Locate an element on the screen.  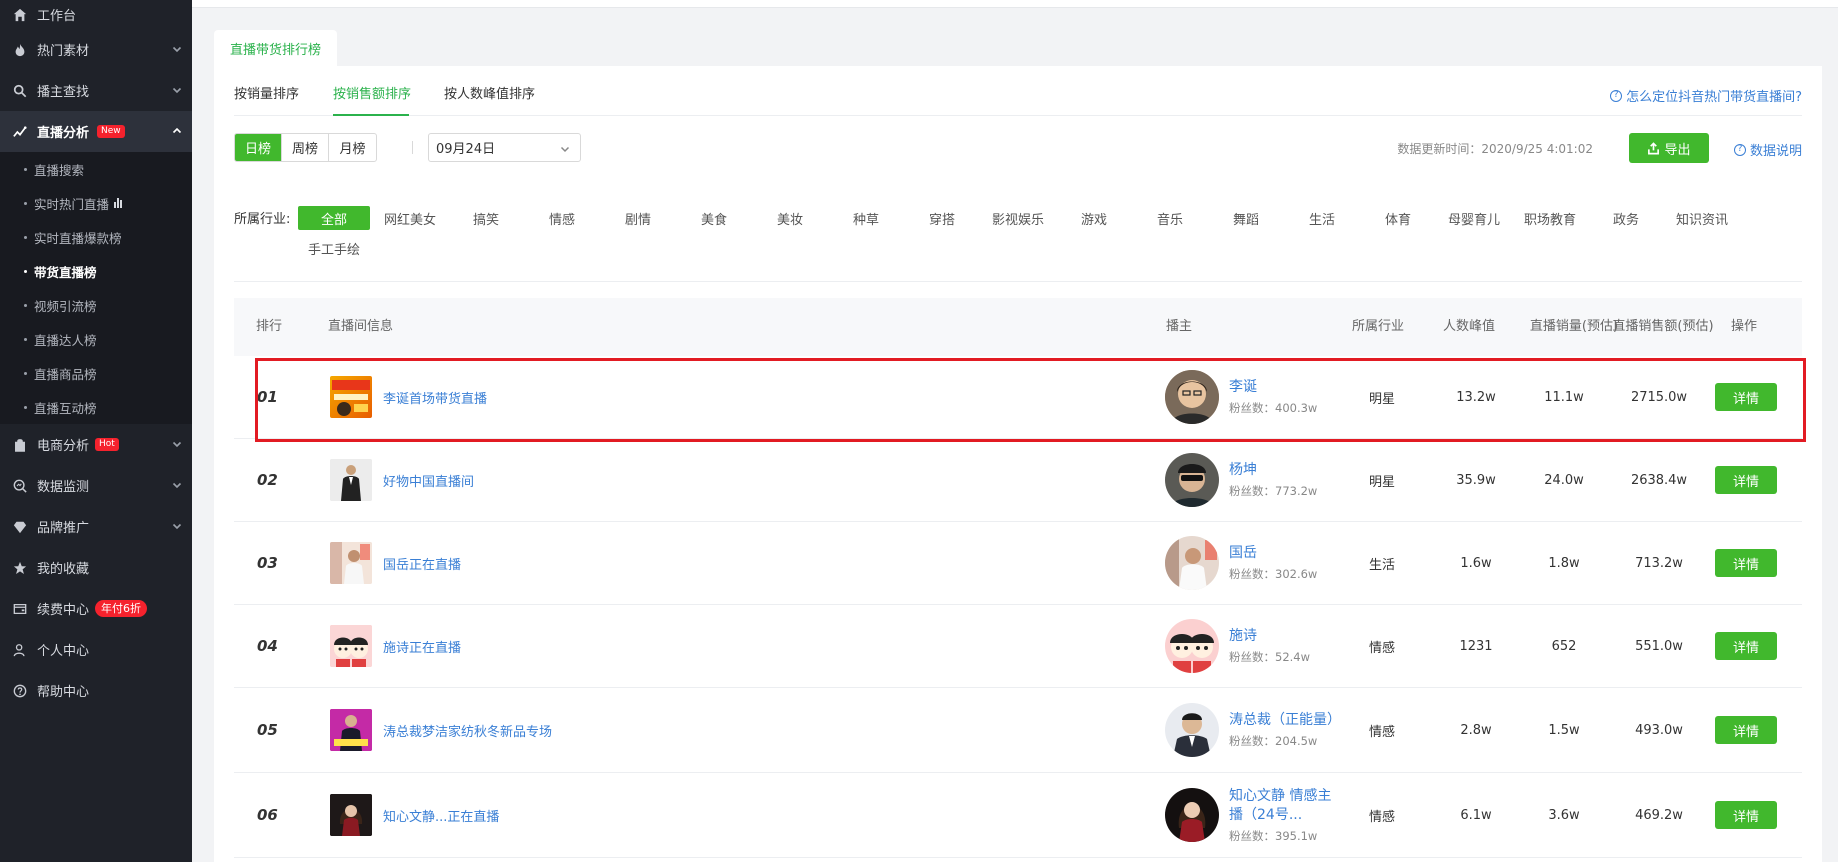
industry-option: 职场教育 is located at coordinates (1550, 218).